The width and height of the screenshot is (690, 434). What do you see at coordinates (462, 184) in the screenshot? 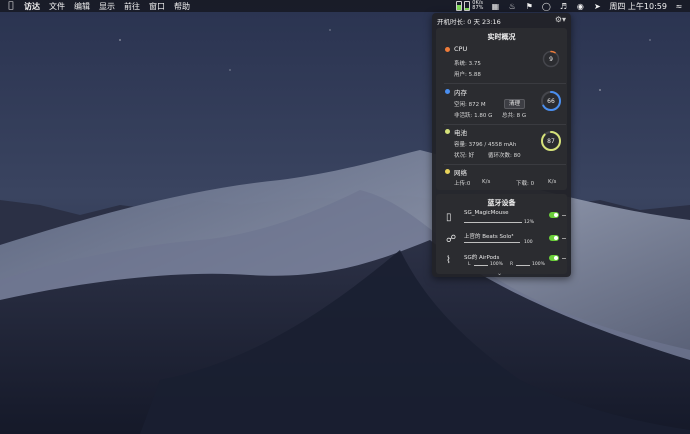
I see `network-upload: 上传:0` at bounding box center [462, 184].